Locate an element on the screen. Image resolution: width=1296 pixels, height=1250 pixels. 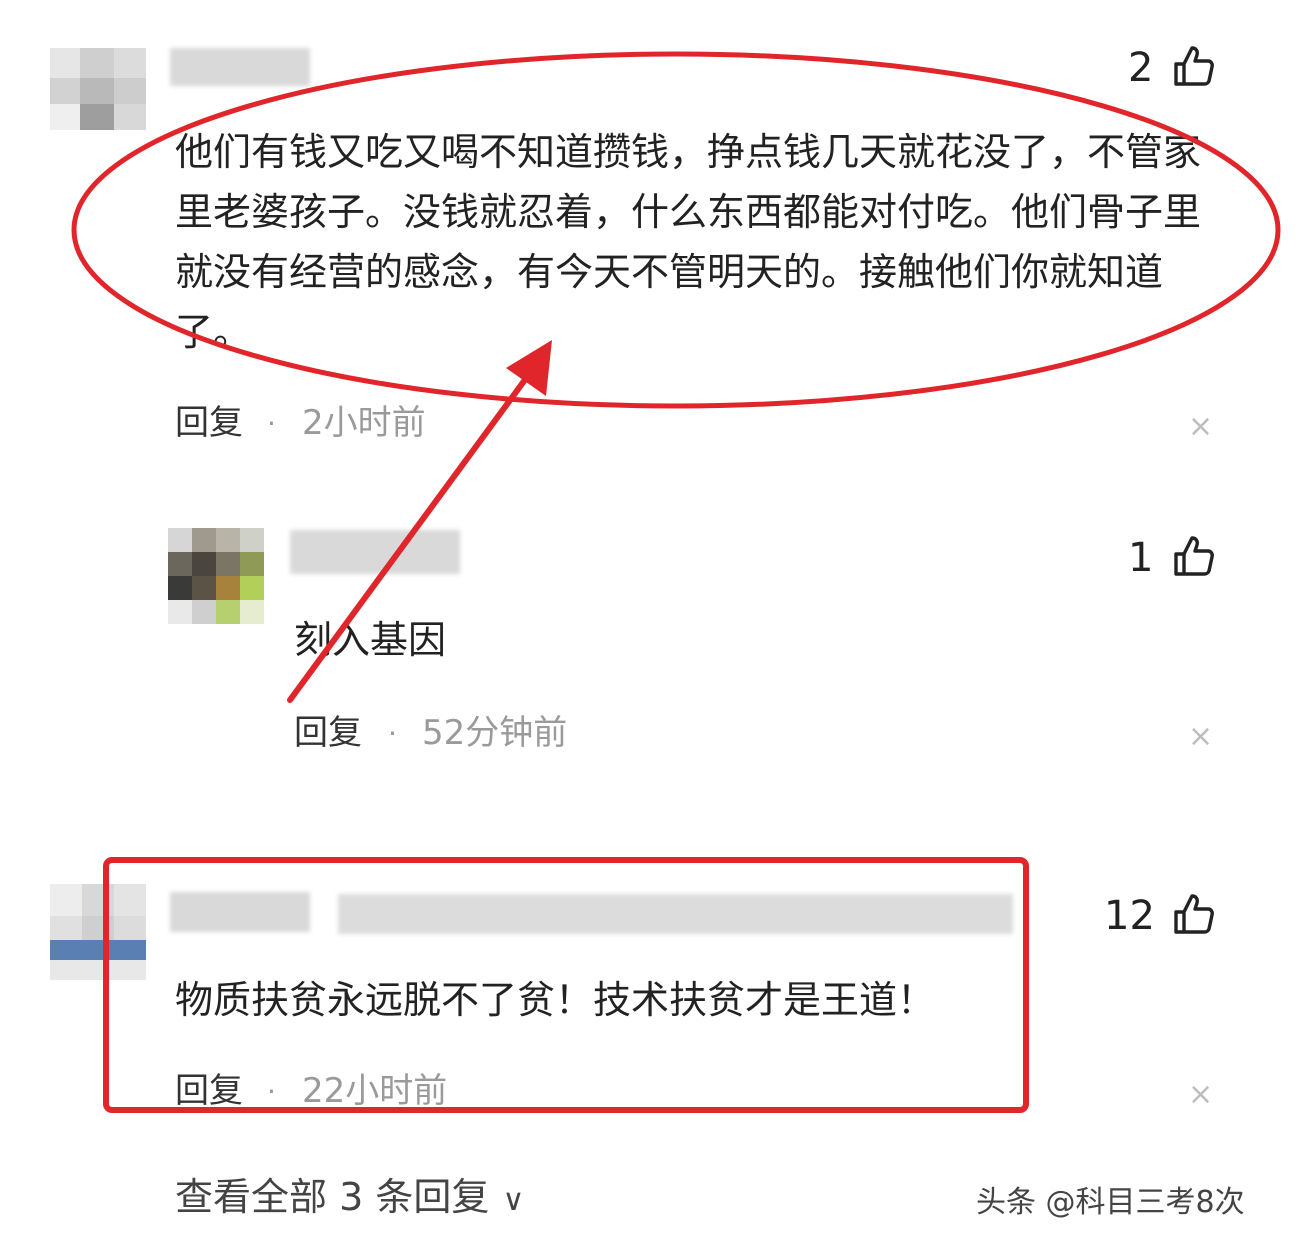
watermark: 头条 @科目三考8次 is located at coordinates (1110, 1202).